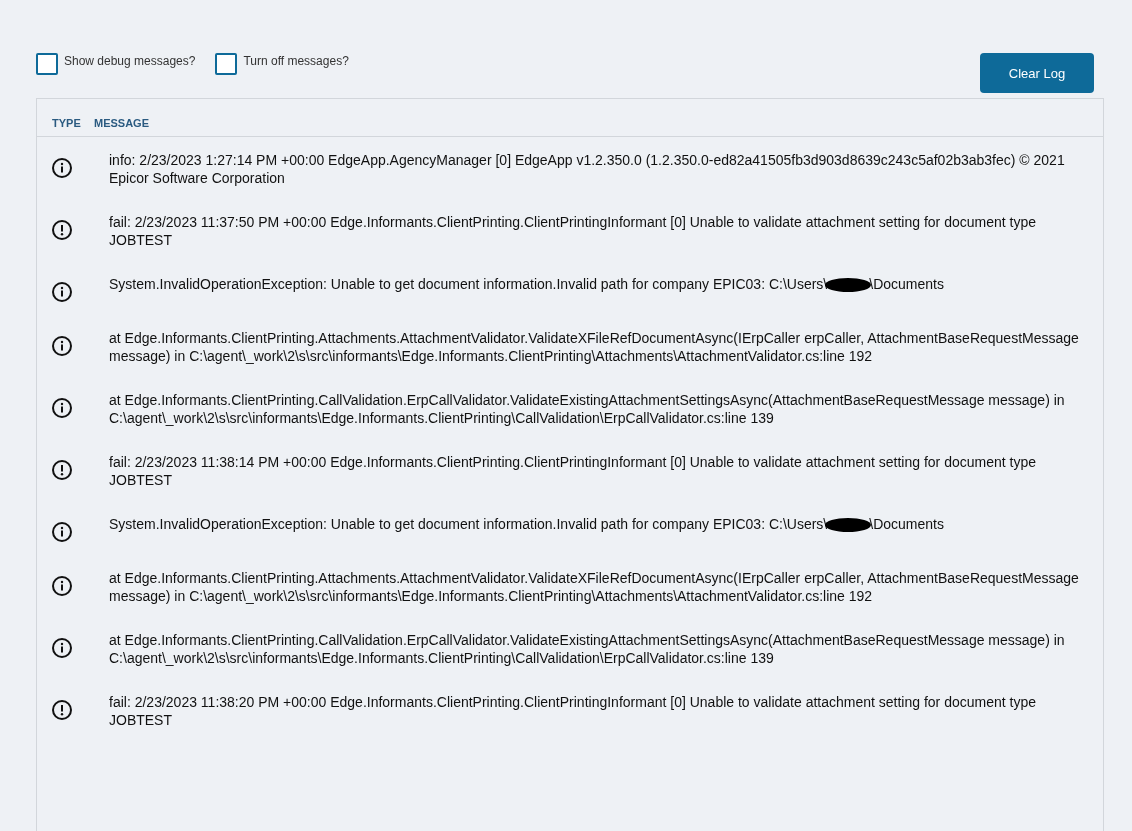  What do you see at coordinates (296, 61) in the screenshot?
I see `checkbox-label: Turn off messages?` at bounding box center [296, 61].